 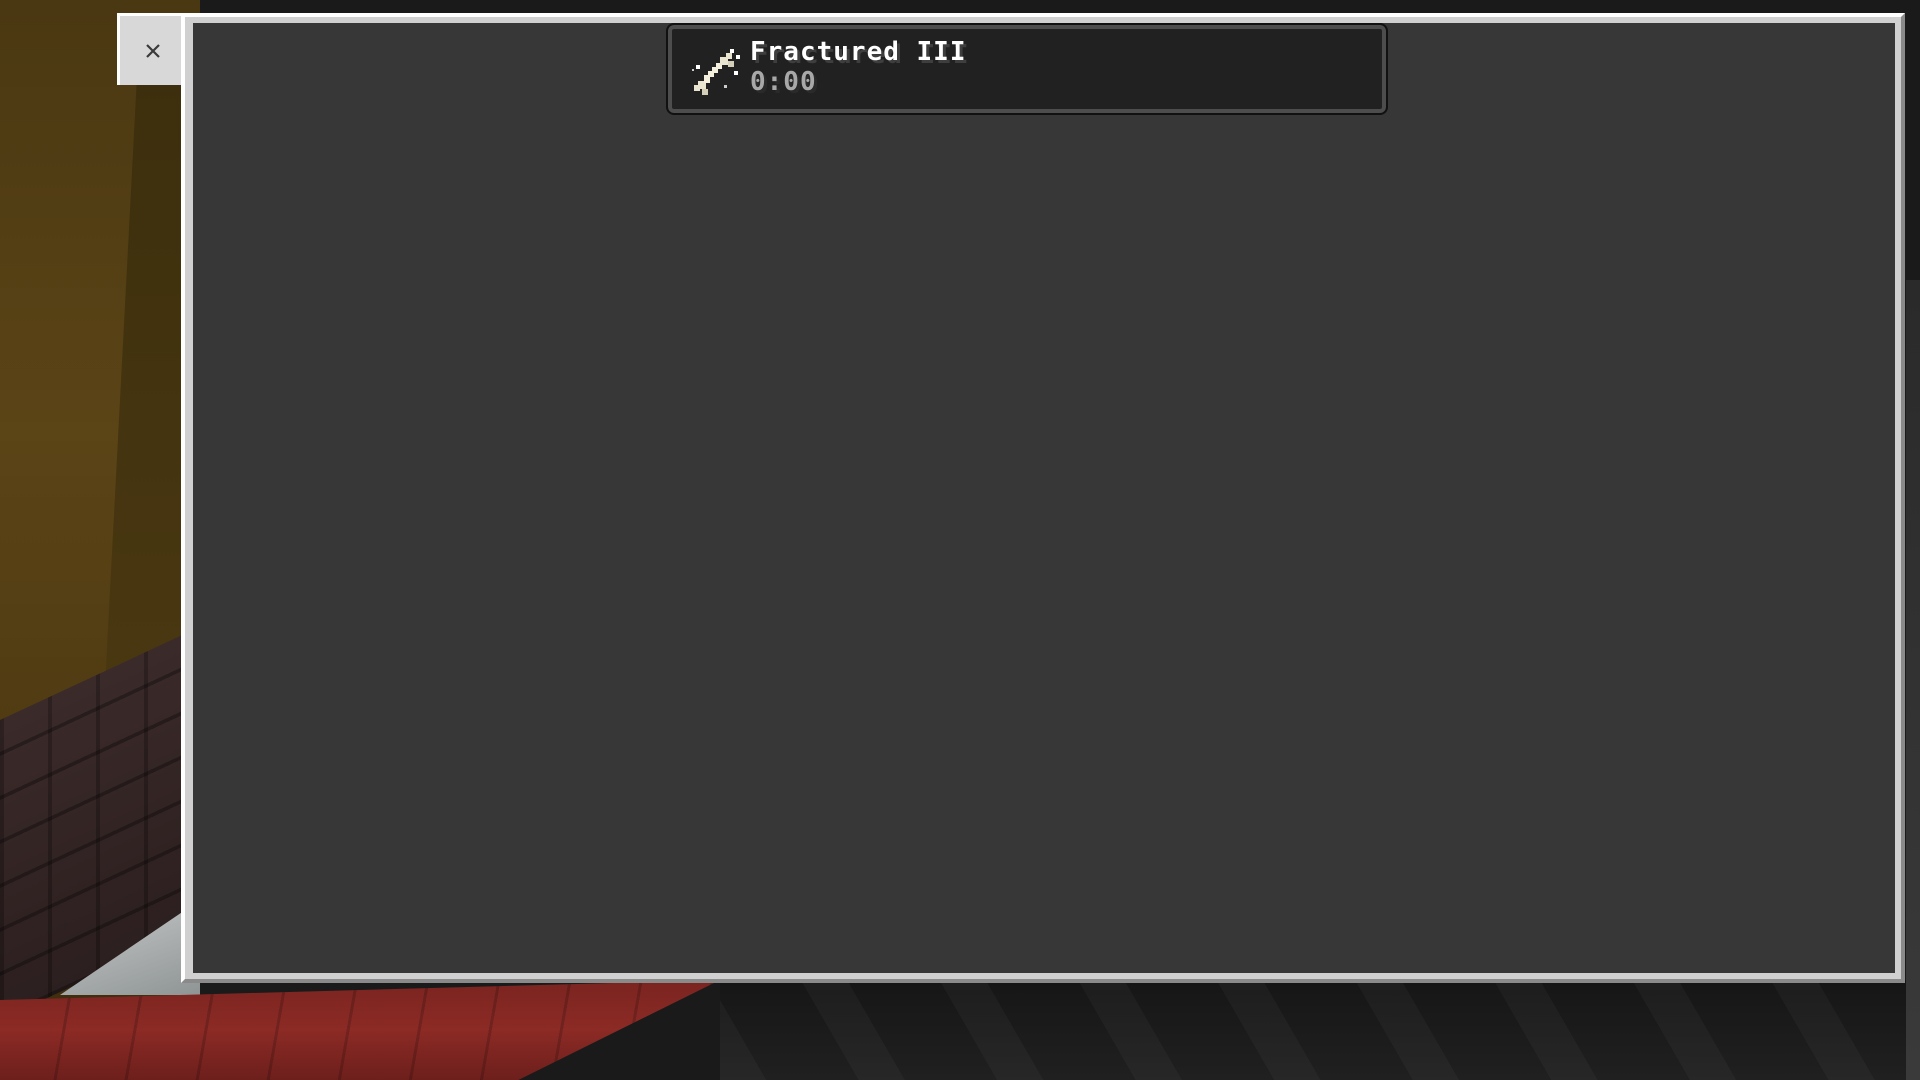 I want to click on close-icon, so click(x=153, y=51).